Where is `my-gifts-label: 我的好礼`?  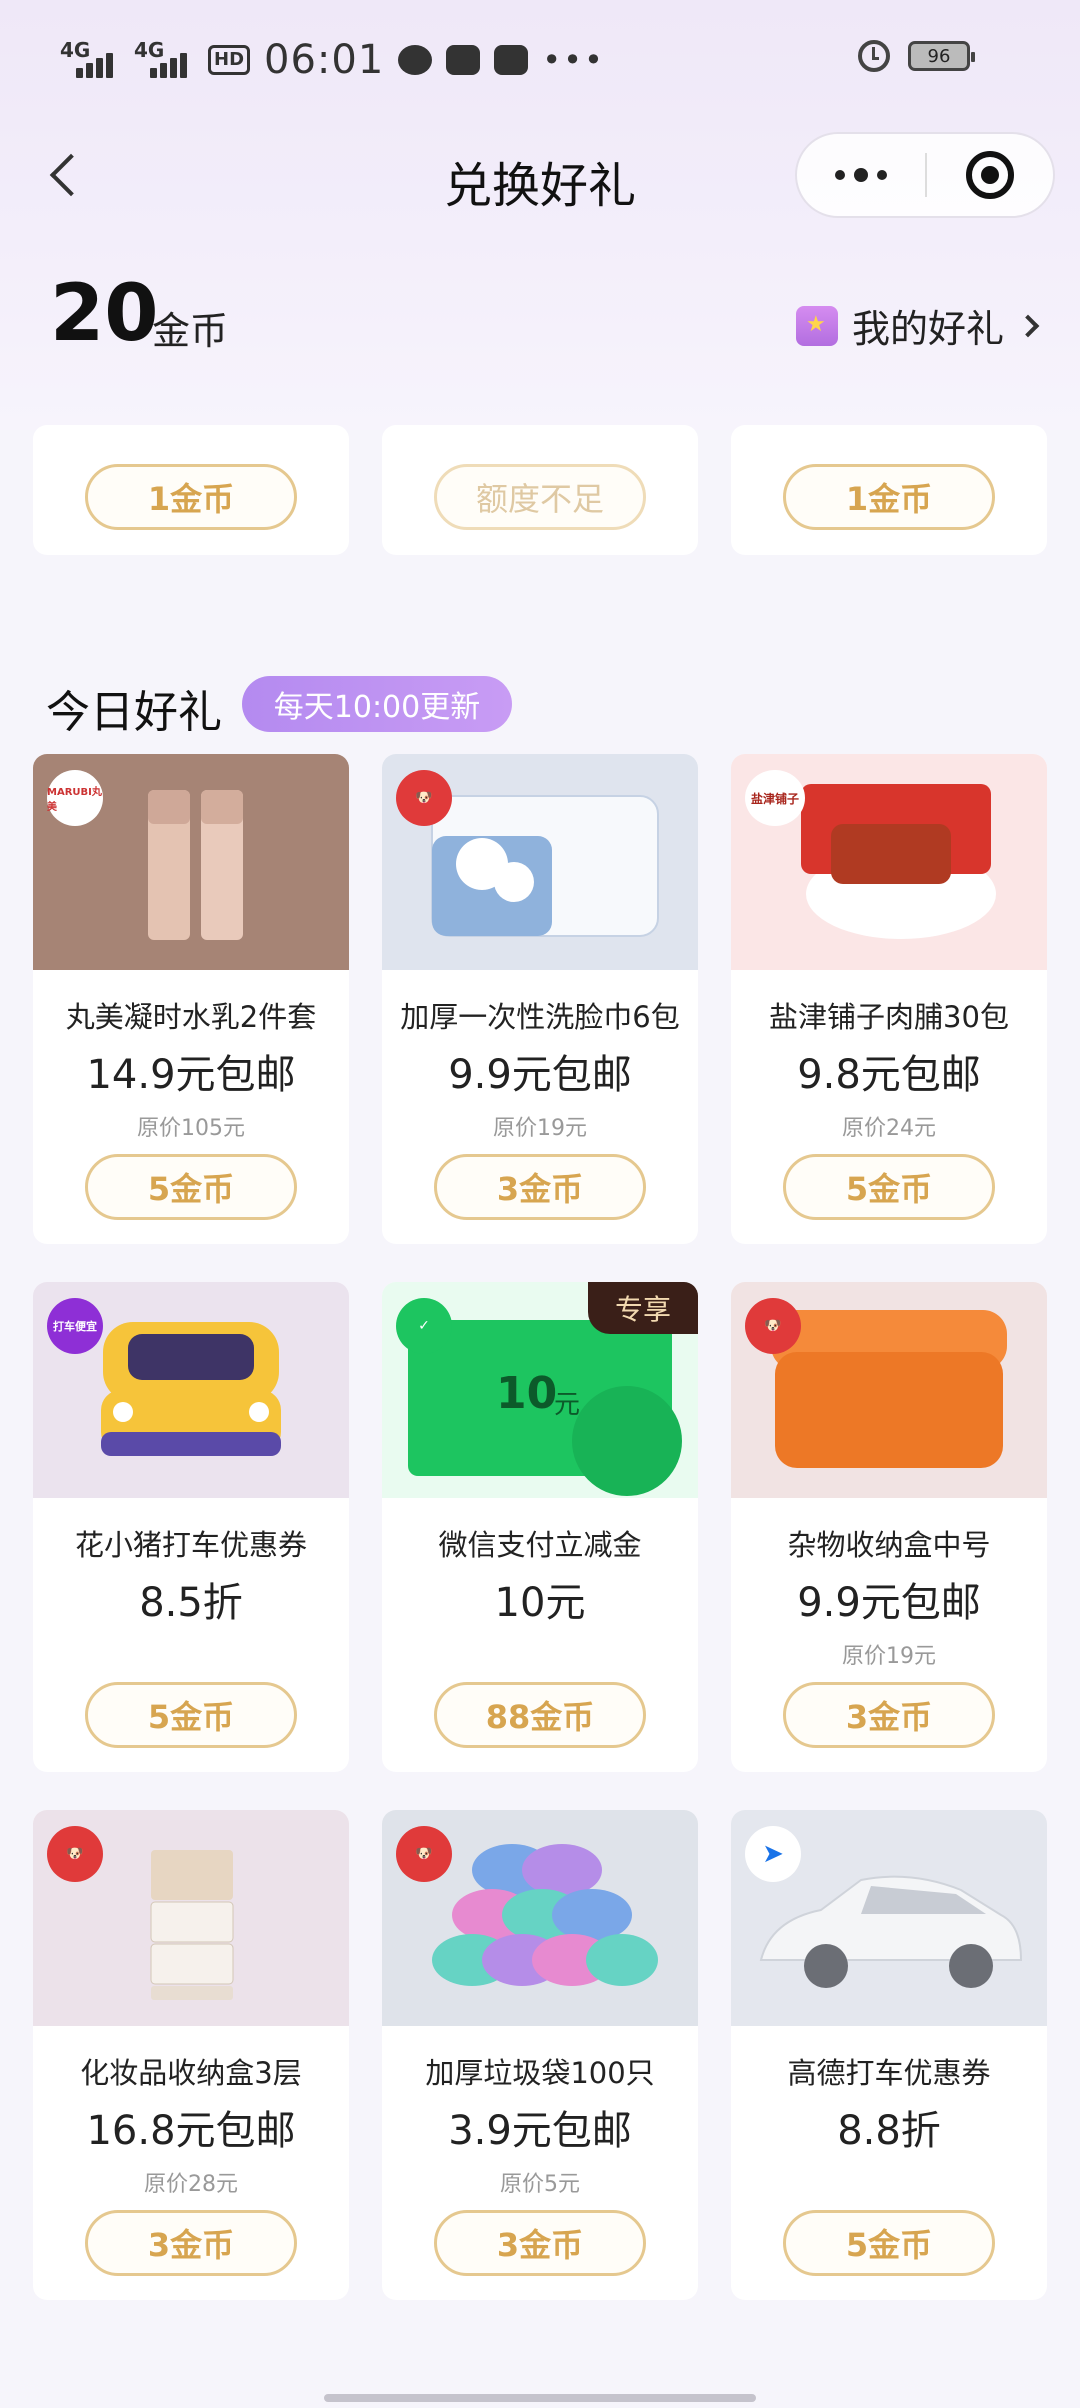 my-gifts-label: 我的好礼 is located at coordinates (927, 329).